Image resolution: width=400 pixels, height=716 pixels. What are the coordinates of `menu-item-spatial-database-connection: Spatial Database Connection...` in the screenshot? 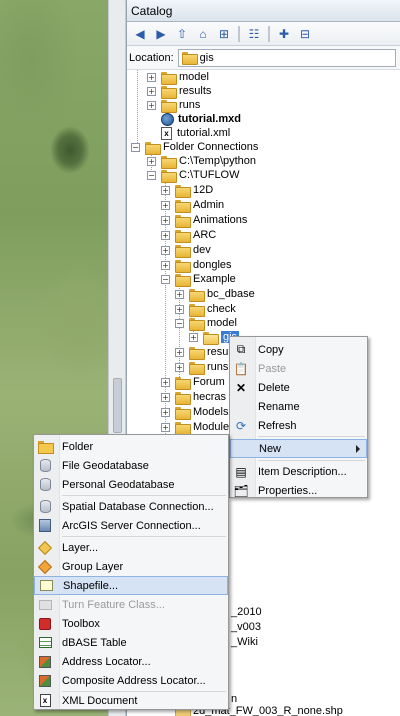 It's located at (131, 506).